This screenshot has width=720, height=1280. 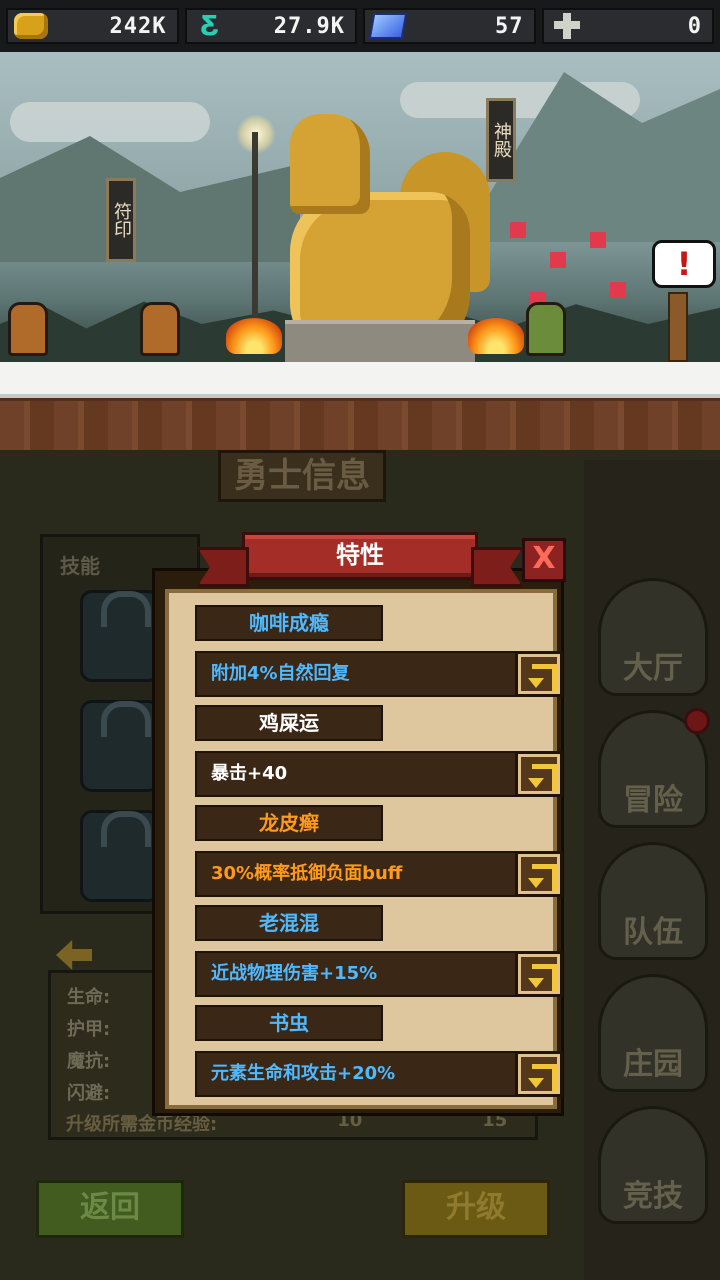 What do you see at coordinates (289, 923) in the screenshot?
I see `trait-name: 老混混` at bounding box center [289, 923].